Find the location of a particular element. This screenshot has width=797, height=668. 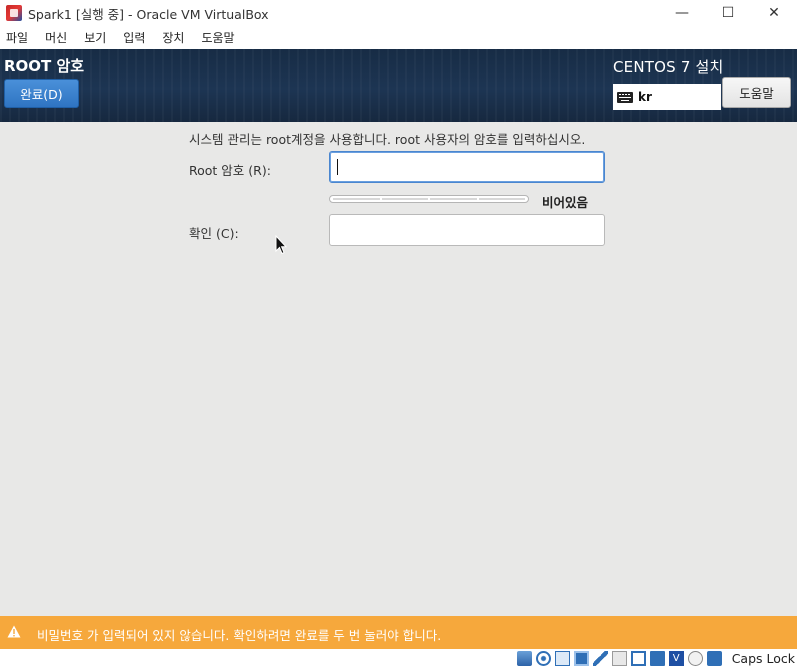

menu-input: 입력 is located at coordinates (134, 37).